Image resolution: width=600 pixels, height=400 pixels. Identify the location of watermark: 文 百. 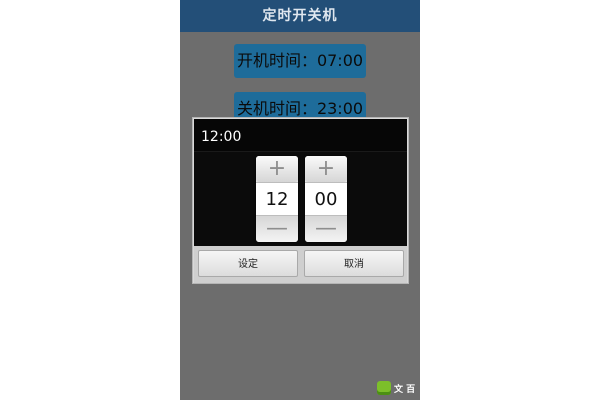
(397, 388).